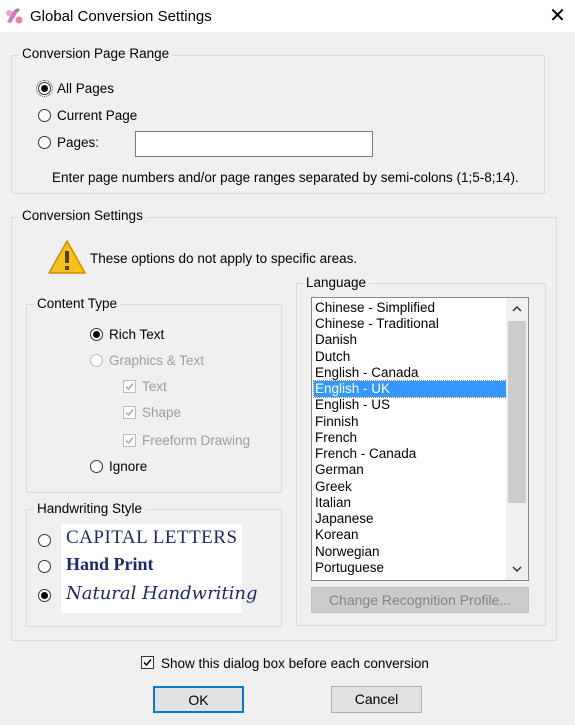 Image resolution: width=575 pixels, height=725 pixels. I want to click on language-item: Korean, so click(411, 535).